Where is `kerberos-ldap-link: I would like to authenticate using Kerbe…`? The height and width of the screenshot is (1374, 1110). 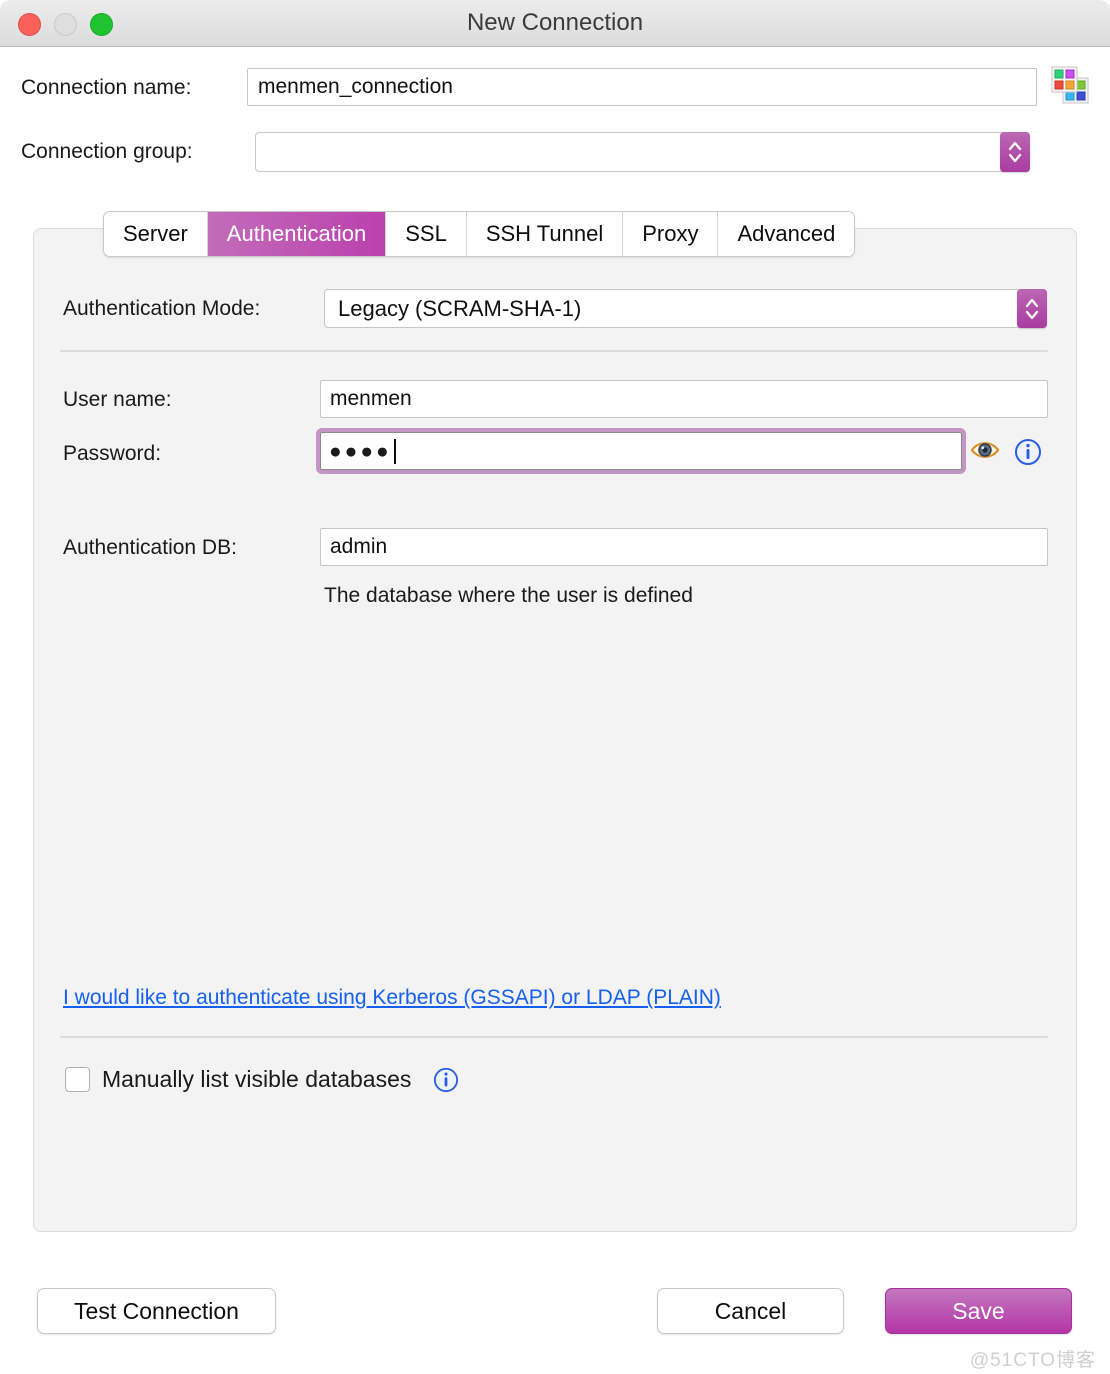
kerberos-ldap-link: I would like to authenticate using Kerbe… is located at coordinates (392, 998).